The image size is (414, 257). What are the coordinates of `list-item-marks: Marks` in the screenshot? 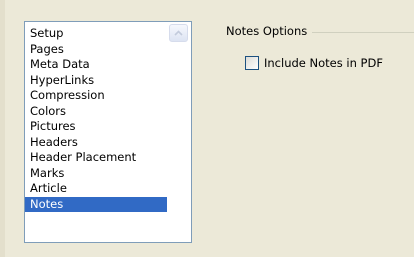 It's located at (96, 174).